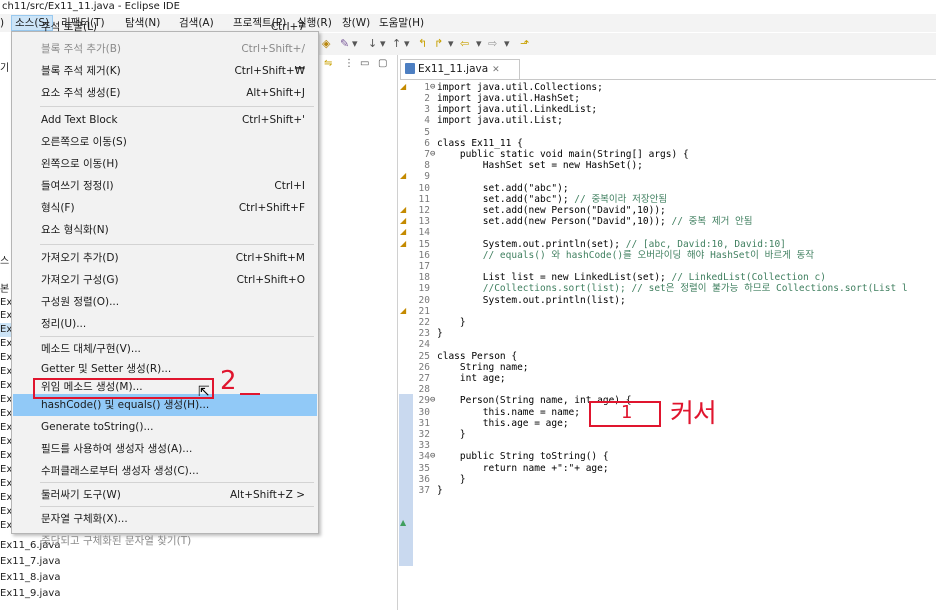 The height and width of the screenshot is (610, 936). I want to click on menu-item-shift-left: 왼쪽으로 이동(H), so click(165, 164).